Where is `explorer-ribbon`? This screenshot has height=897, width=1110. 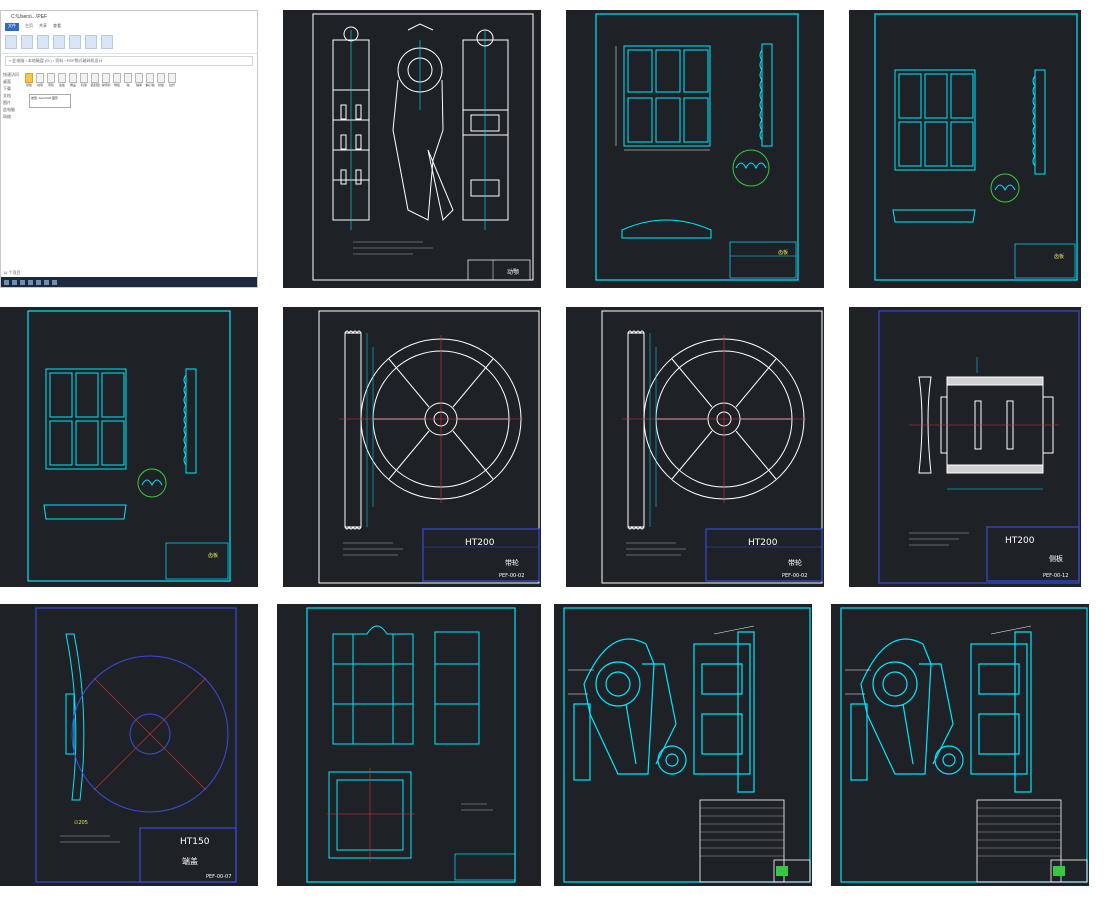
explorer-ribbon is located at coordinates (129, 42).